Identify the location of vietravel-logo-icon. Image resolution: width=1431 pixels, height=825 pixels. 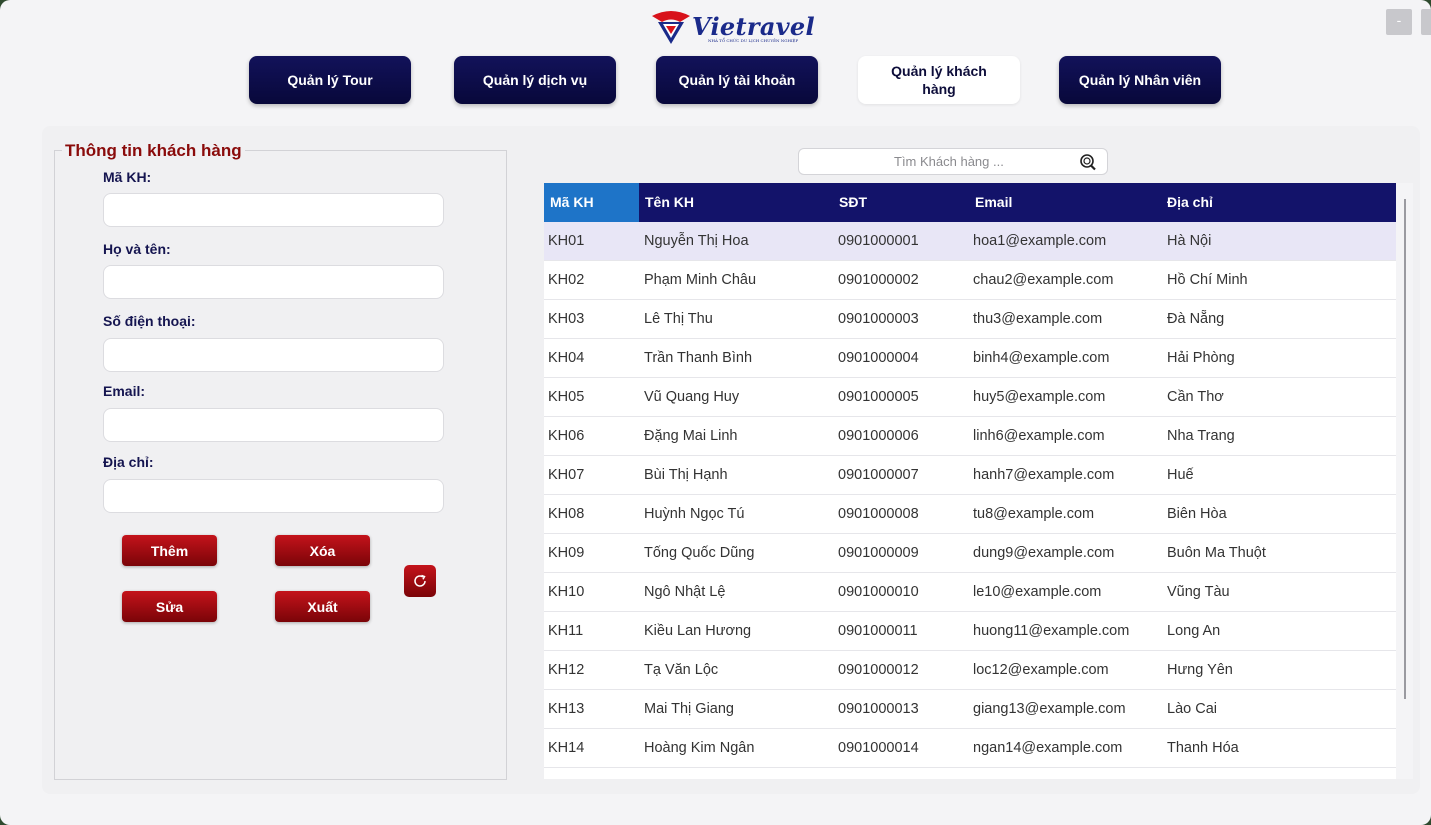
(671, 27).